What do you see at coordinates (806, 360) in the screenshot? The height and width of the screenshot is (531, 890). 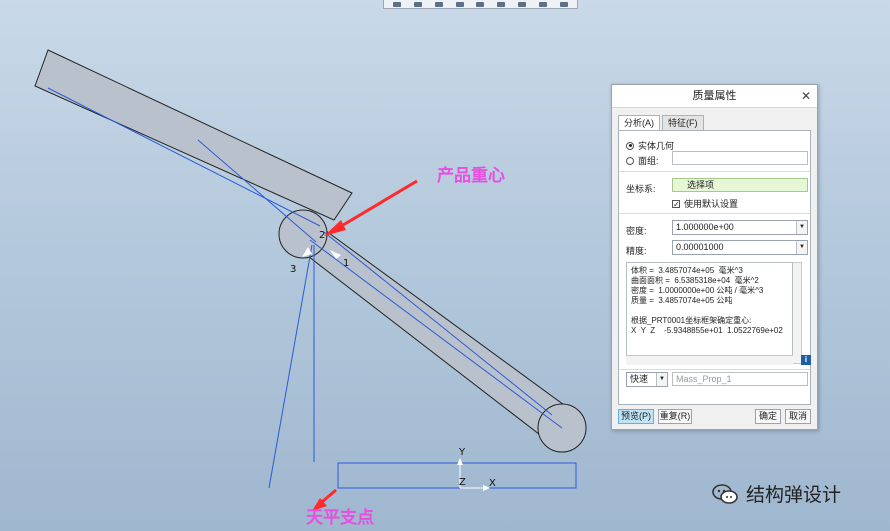 I see `info-icon: i` at bounding box center [806, 360].